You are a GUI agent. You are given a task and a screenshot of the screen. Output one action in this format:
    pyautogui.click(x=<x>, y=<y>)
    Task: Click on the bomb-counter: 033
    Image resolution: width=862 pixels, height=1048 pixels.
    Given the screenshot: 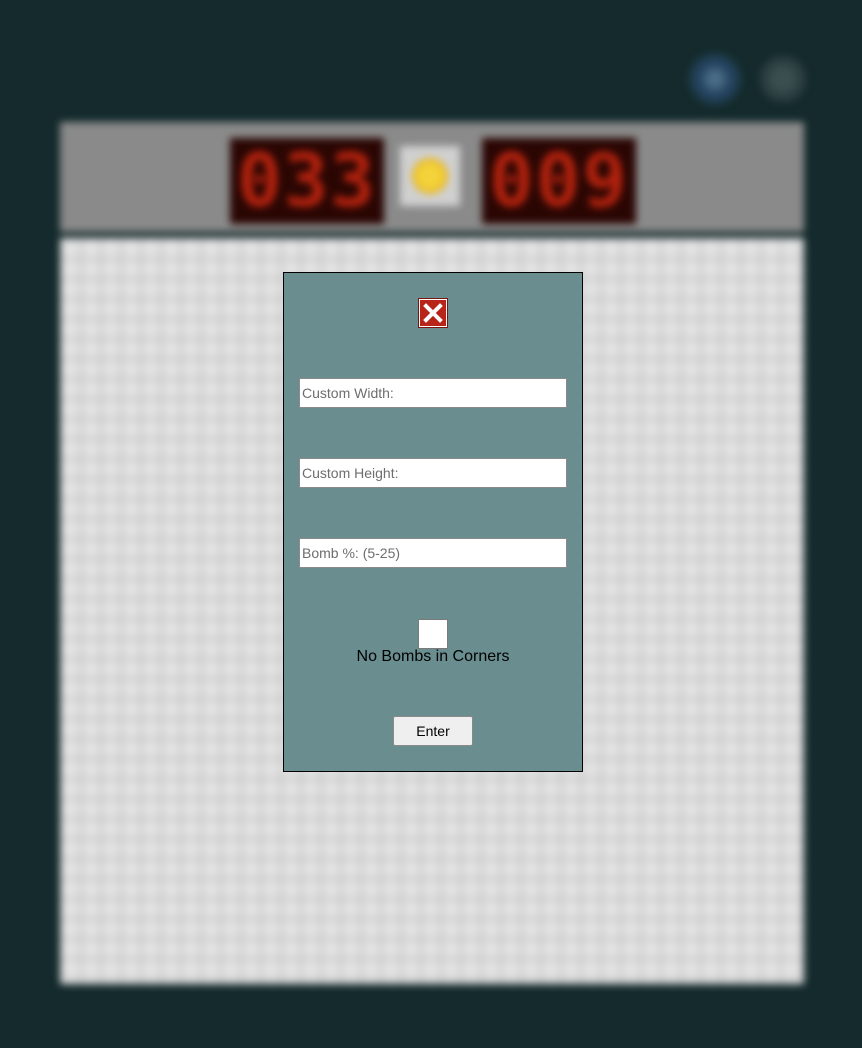 What is the action you would take?
    pyautogui.click(x=307, y=181)
    